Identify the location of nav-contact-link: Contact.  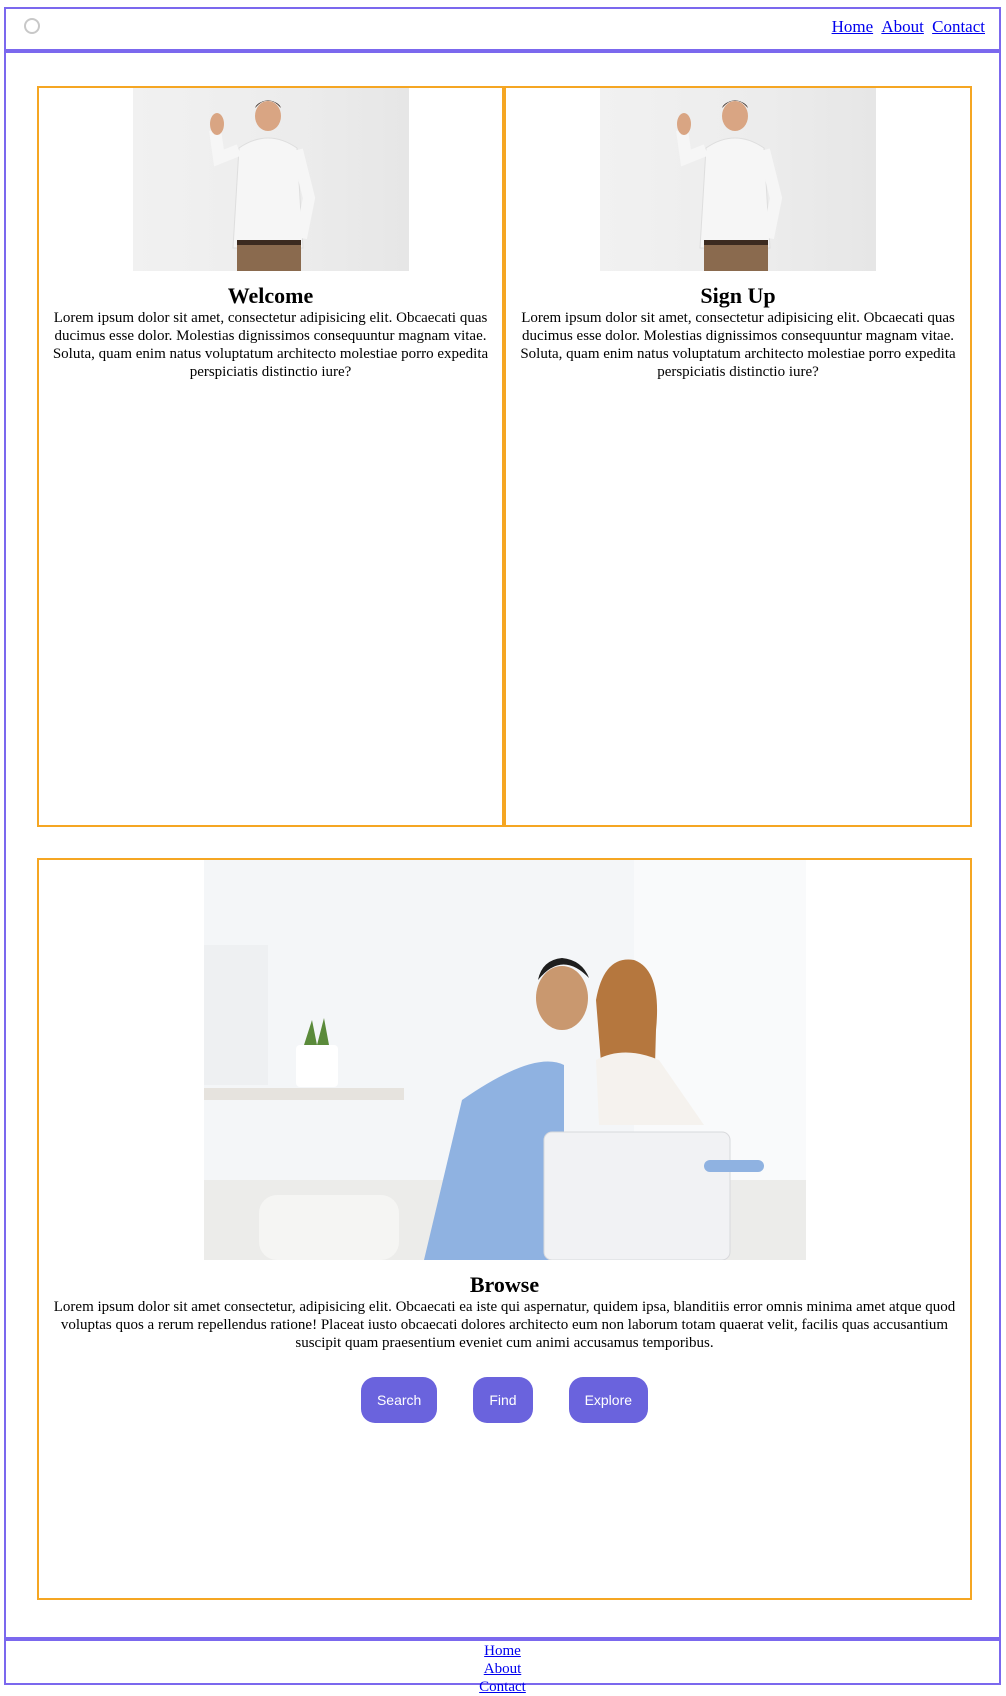
(958, 26).